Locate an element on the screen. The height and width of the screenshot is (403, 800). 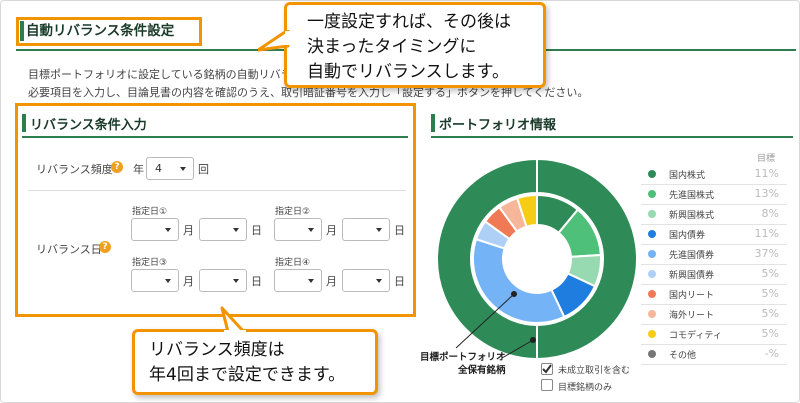
legend-item: その他 -% is located at coordinates (714, 355).